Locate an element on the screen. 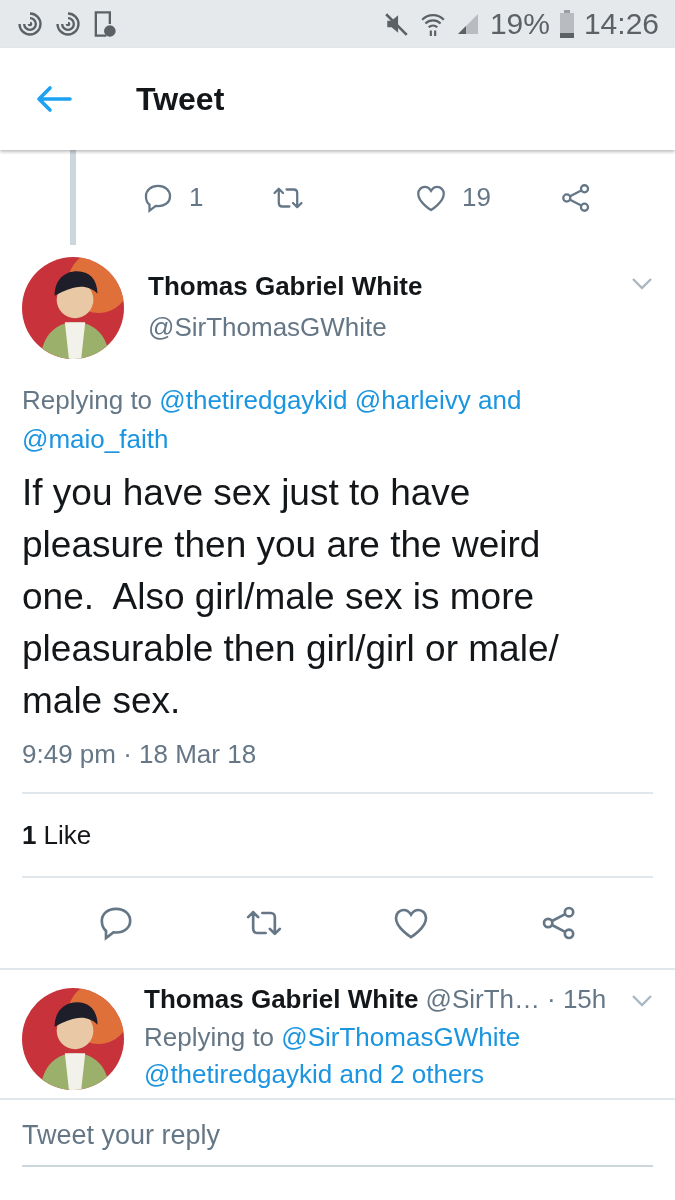  mention-link: @SirThomasGWhite is located at coordinates (401, 1037).